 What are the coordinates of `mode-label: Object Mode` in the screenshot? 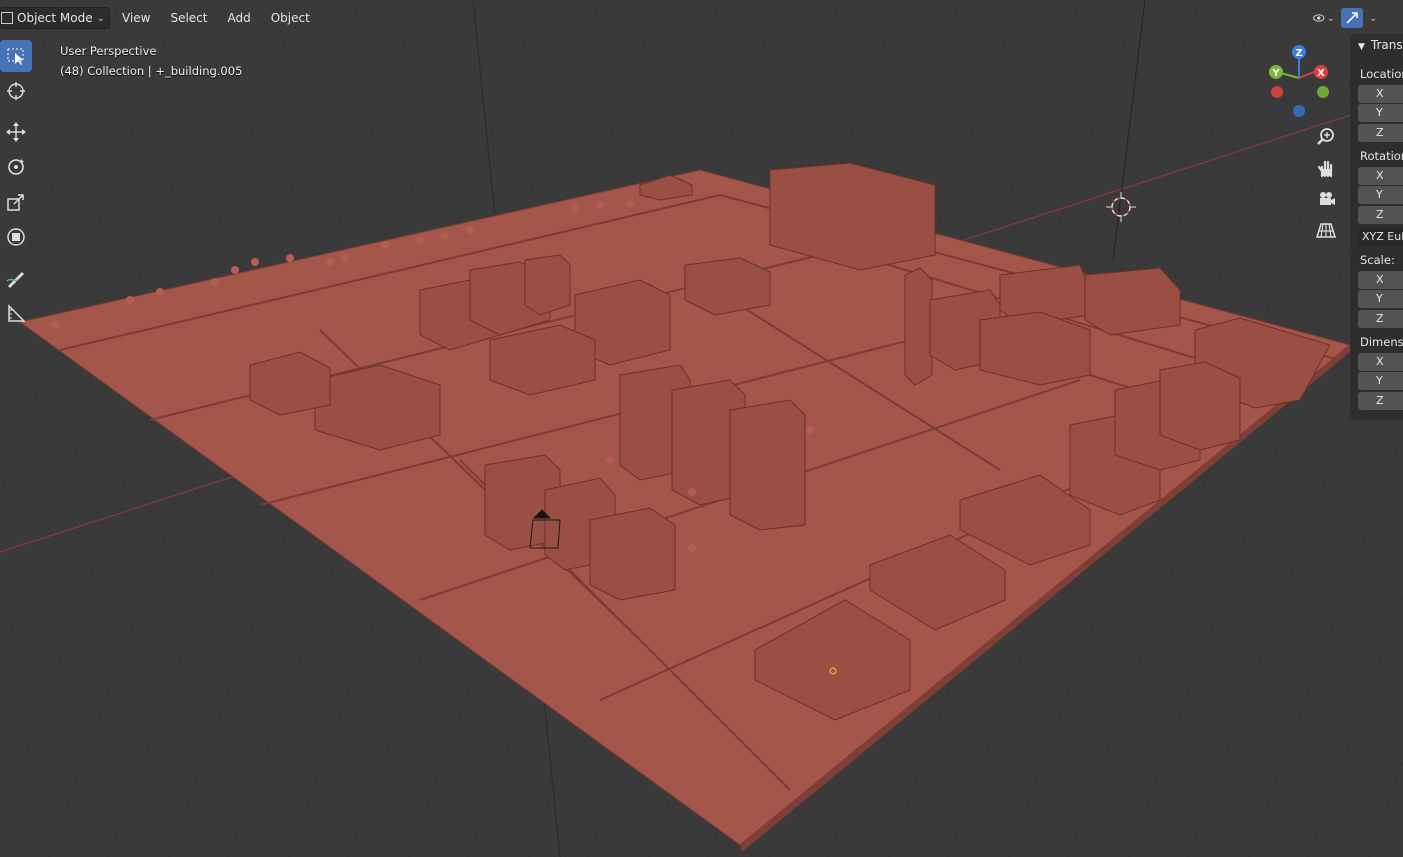 It's located at (55, 18).